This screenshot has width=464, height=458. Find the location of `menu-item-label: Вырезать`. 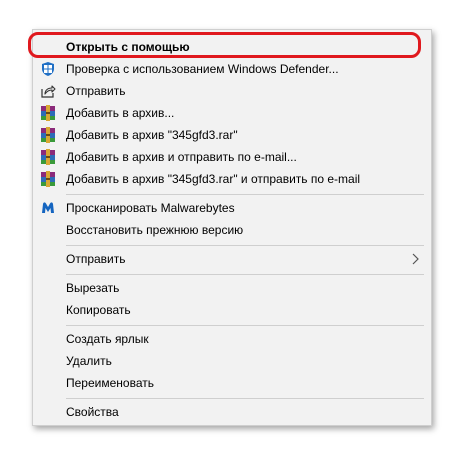

menu-item-label: Вырезать is located at coordinates (93, 288).